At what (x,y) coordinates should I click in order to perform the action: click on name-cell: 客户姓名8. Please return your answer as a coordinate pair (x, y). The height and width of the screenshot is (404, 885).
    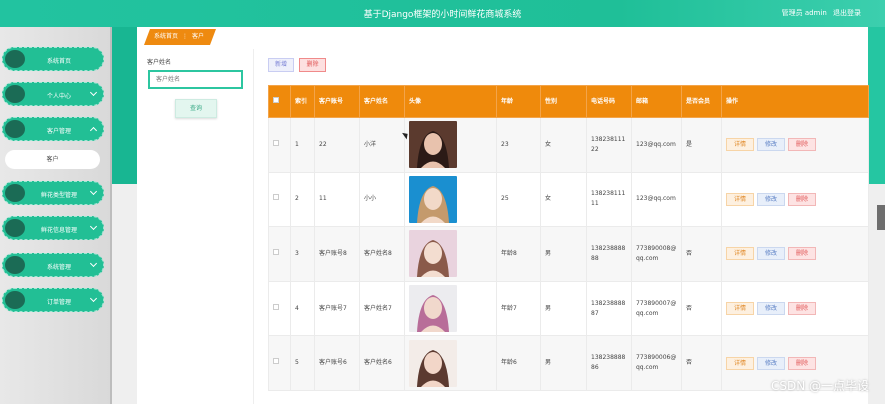
    Looking at the image, I should click on (382, 254).